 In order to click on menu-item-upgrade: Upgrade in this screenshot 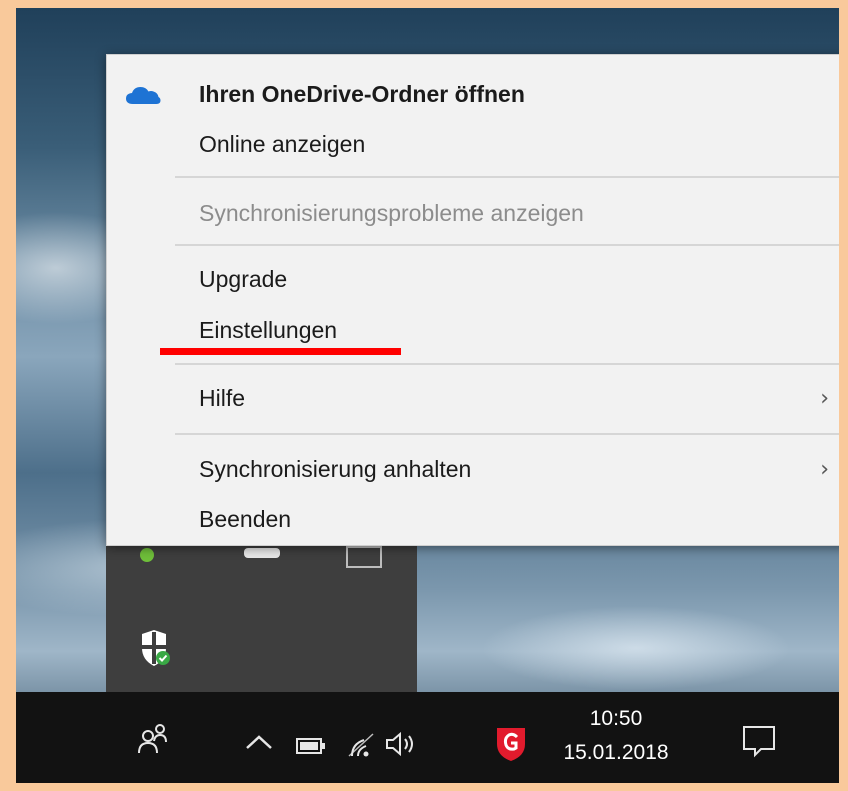, I will do `click(473, 279)`.